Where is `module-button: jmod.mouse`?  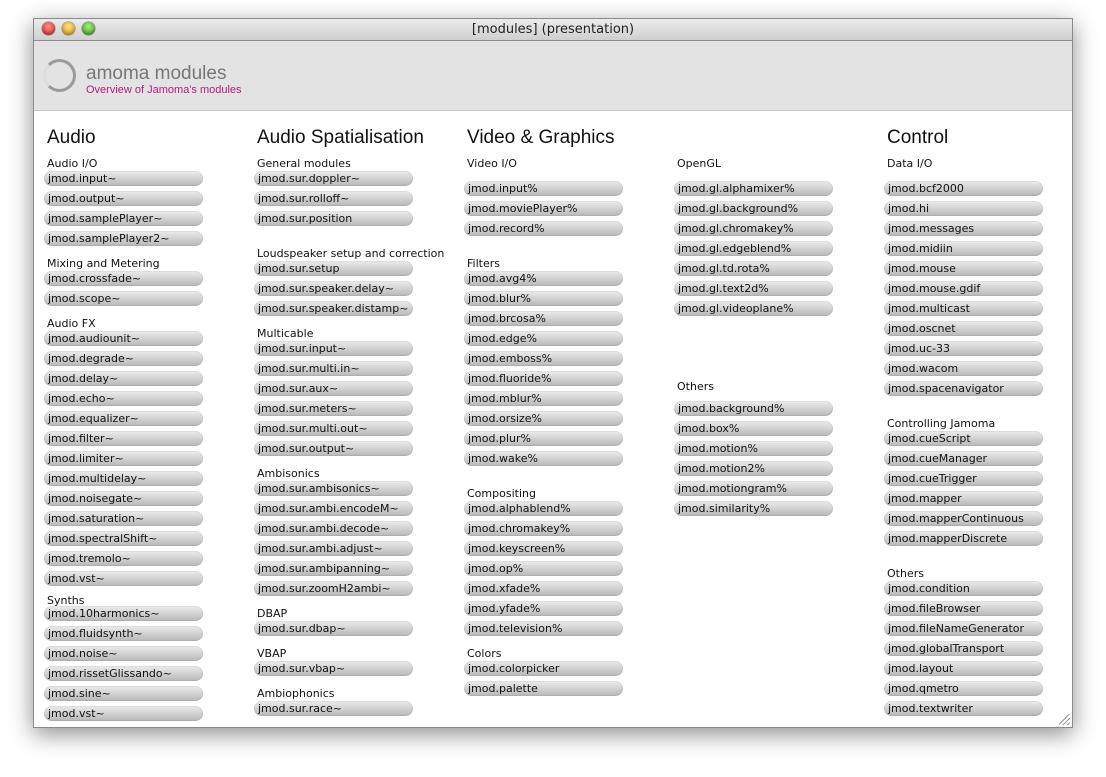
module-button: jmod.mouse is located at coordinates (963, 268).